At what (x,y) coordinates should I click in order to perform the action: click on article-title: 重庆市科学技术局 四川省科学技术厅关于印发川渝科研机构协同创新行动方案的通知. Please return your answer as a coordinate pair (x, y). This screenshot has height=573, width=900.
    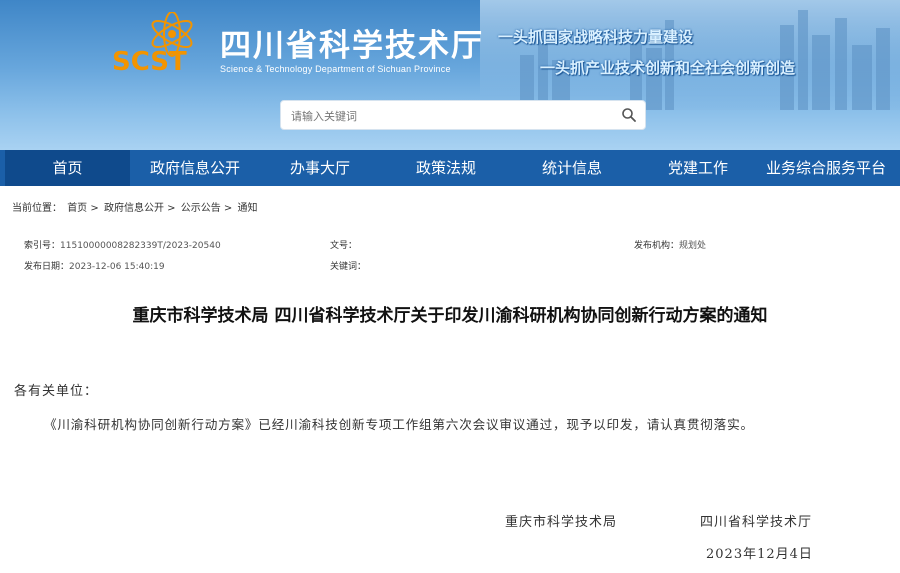
    Looking at the image, I should click on (450, 316).